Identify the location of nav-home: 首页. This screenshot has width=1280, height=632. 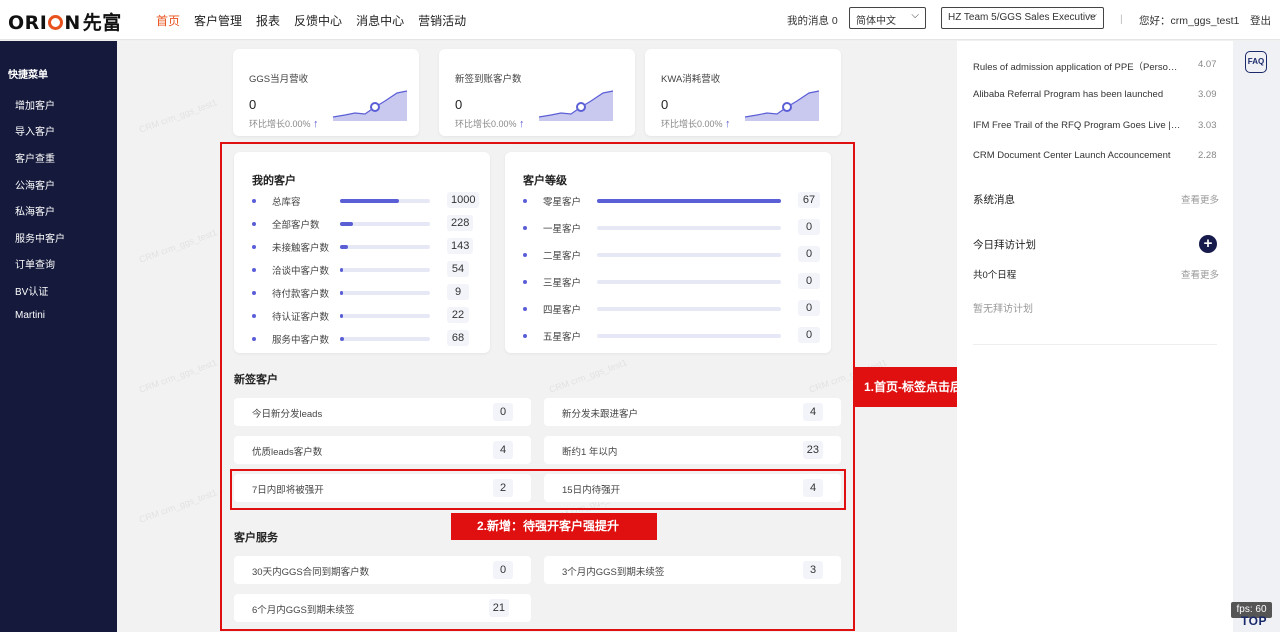
(168, 20).